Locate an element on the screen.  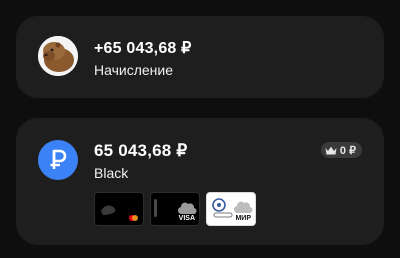
transaction-label: Начисление is located at coordinates (133, 70).